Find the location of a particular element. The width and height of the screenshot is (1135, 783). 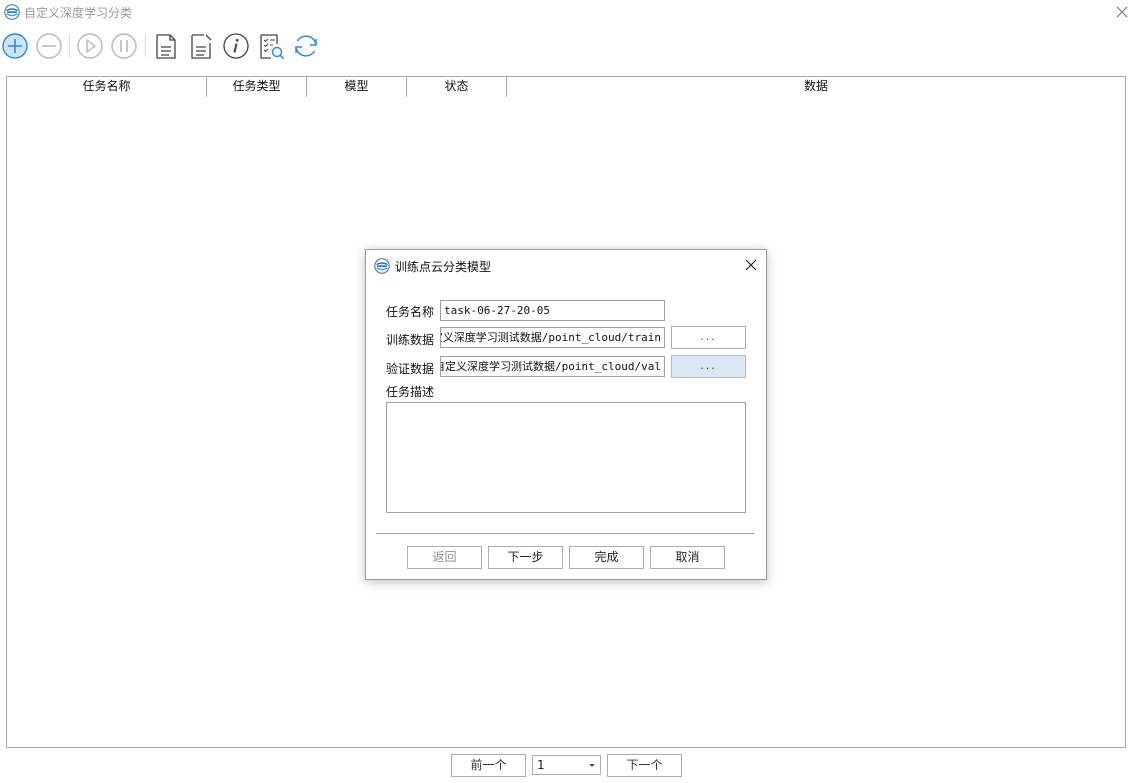

page-select: 1 is located at coordinates (566, 765).